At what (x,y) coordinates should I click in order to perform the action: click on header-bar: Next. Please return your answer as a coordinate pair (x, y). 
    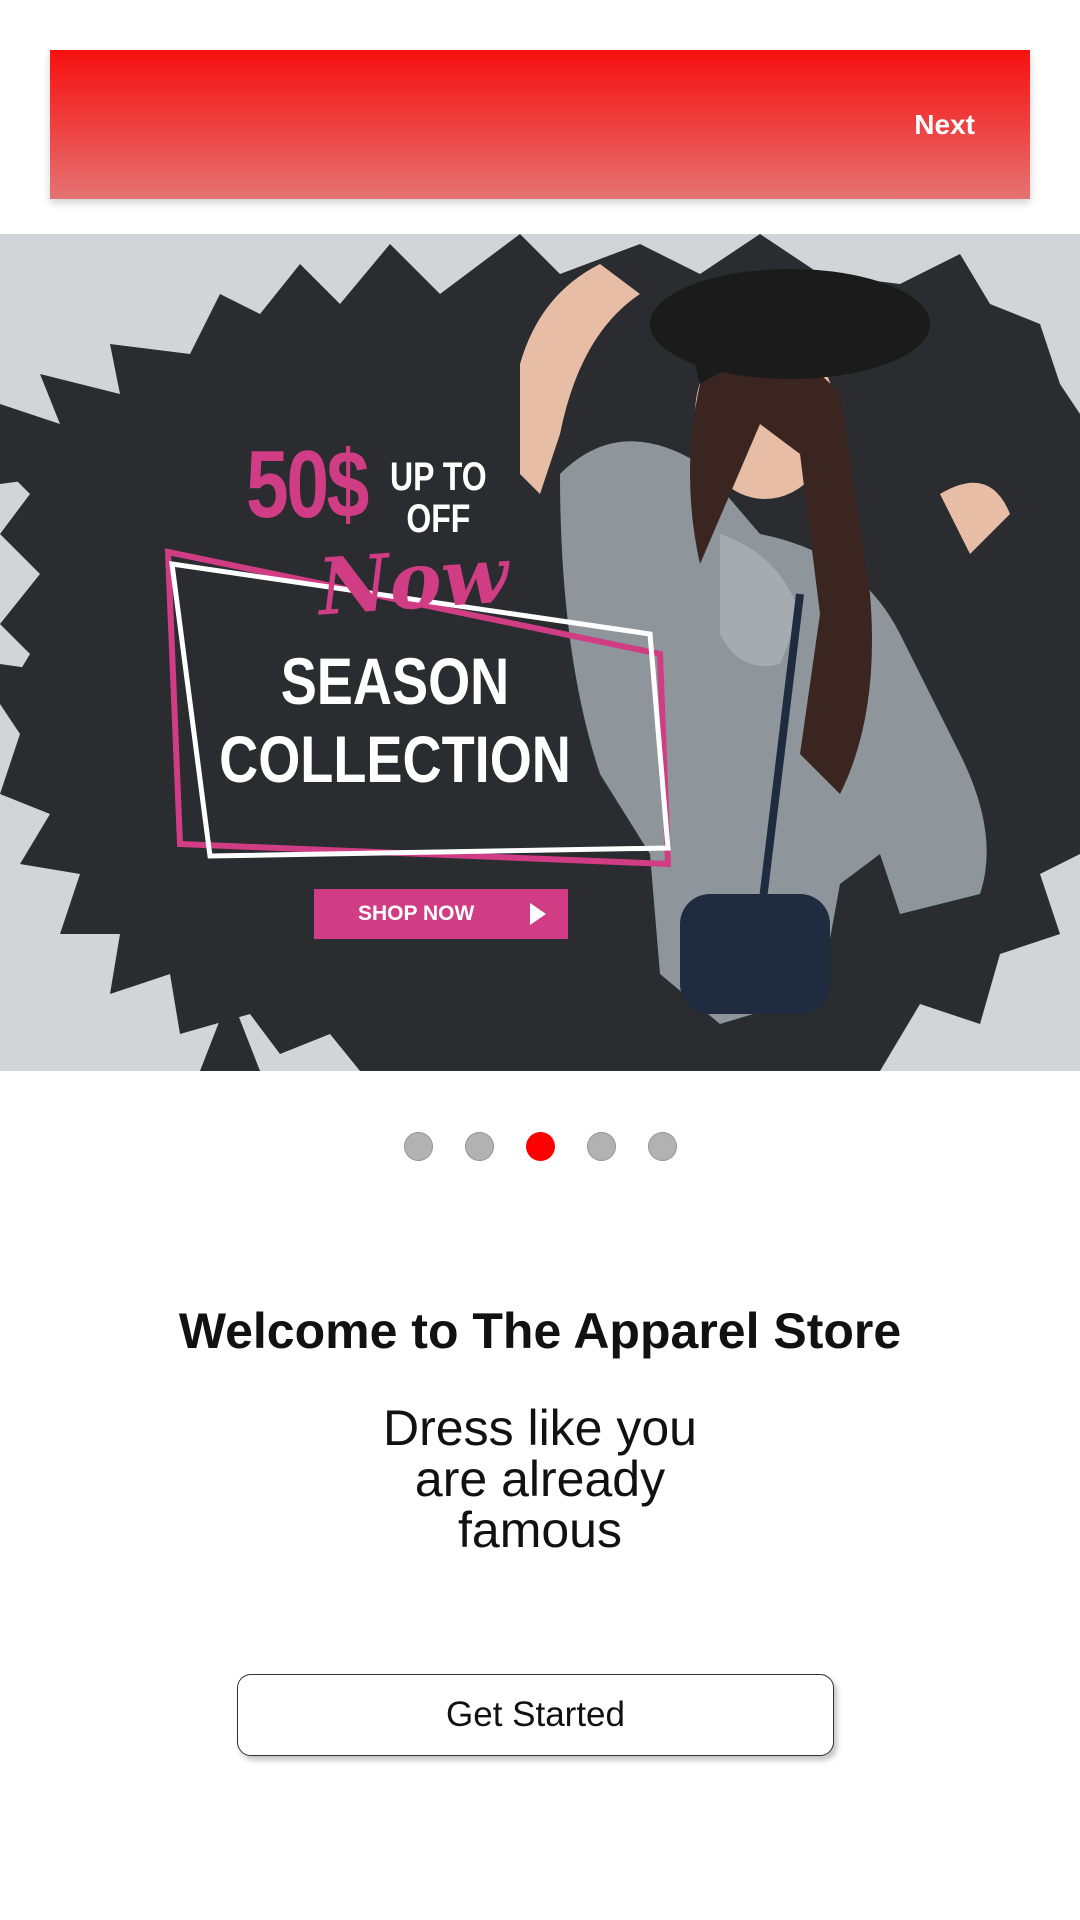
    Looking at the image, I should click on (540, 124).